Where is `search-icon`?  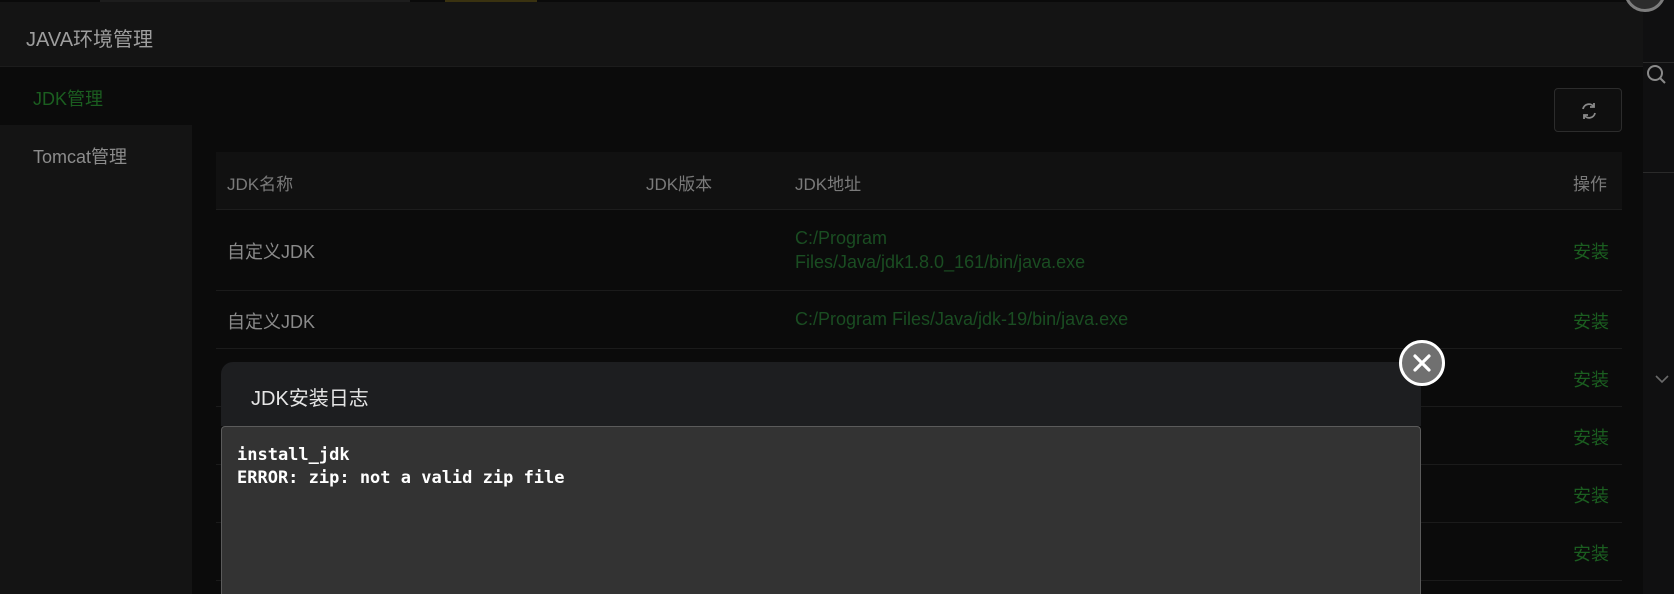 search-icon is located at coordinates (1658, 76).